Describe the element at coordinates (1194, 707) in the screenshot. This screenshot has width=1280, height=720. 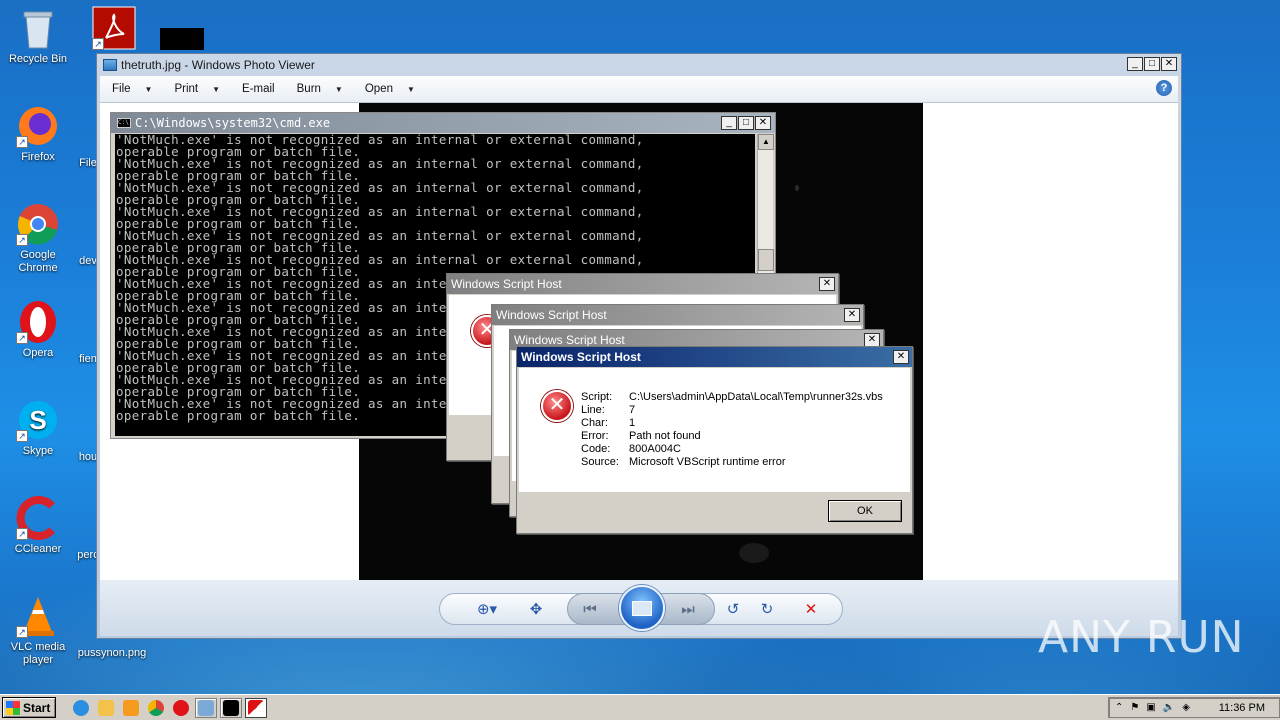
I see `system-tray: ⌃ ⚑ ▣ 🔈 ◈ 11:36 PM` at that location.